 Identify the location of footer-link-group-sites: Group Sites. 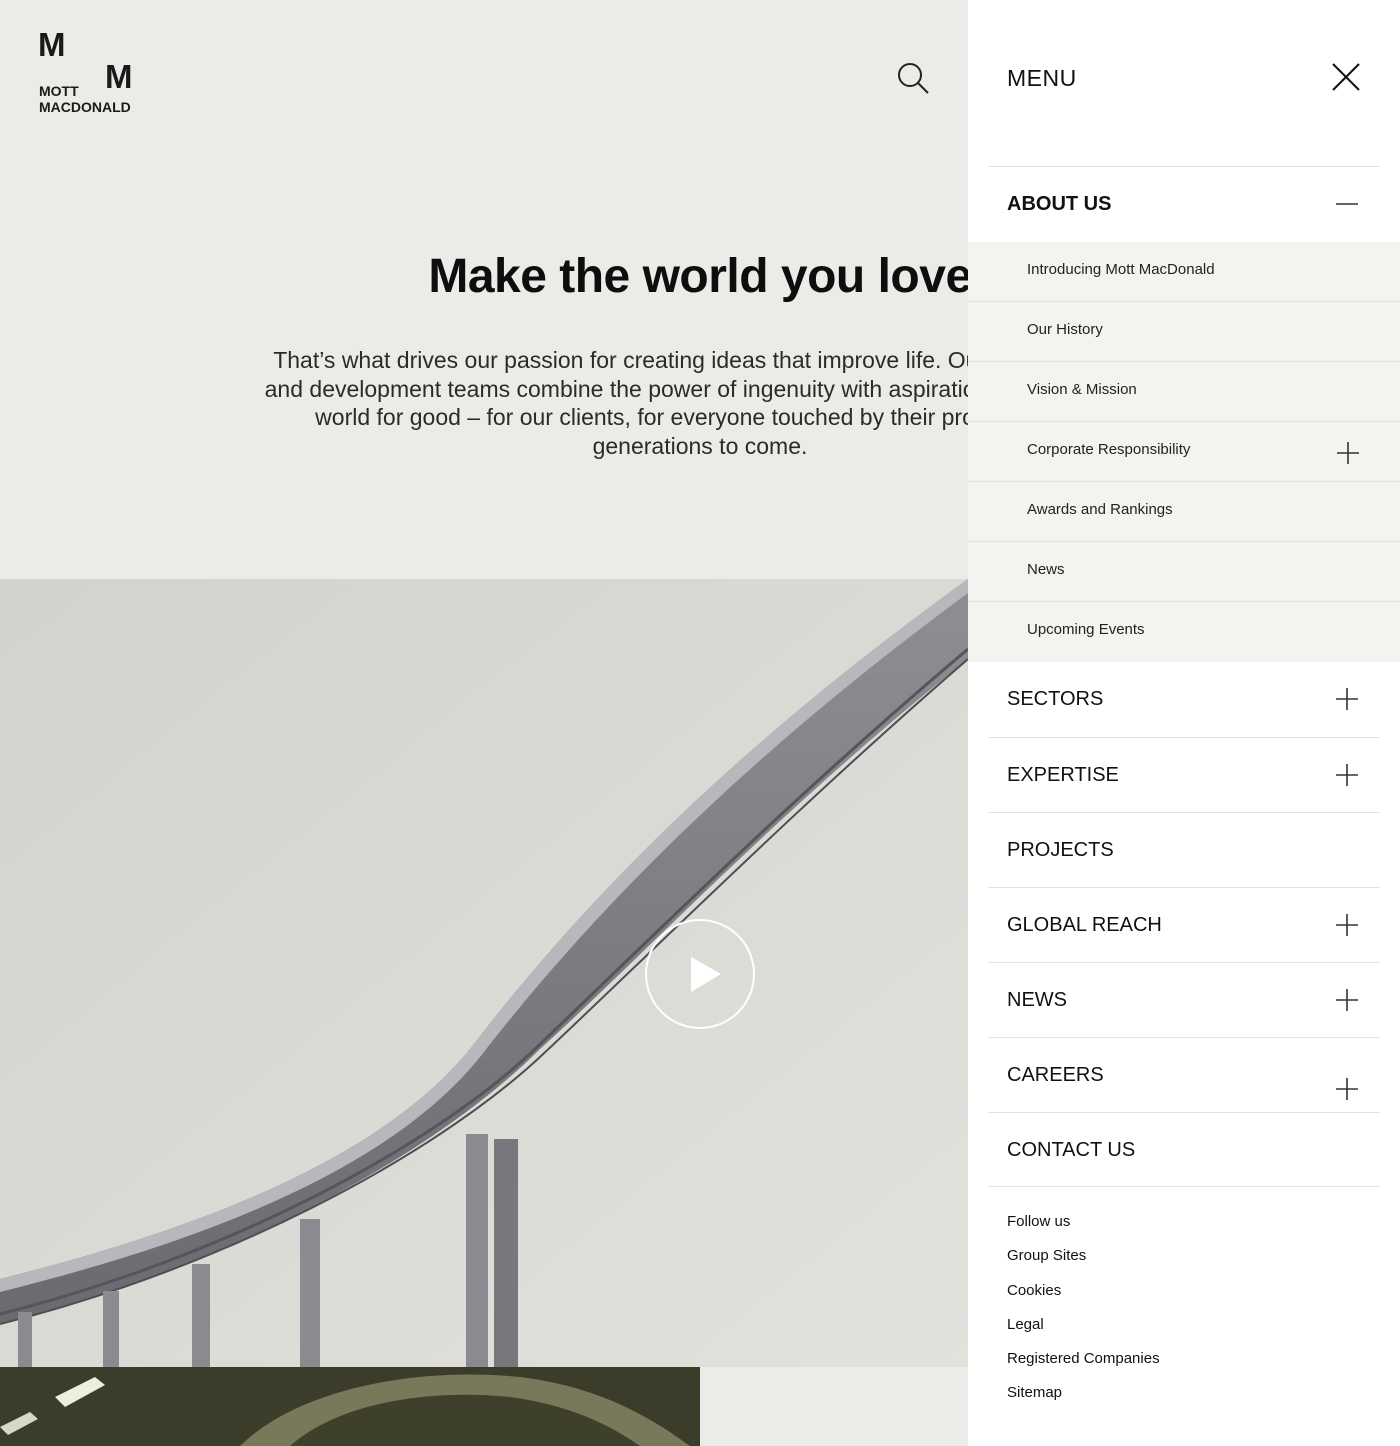
(1046, 1256).